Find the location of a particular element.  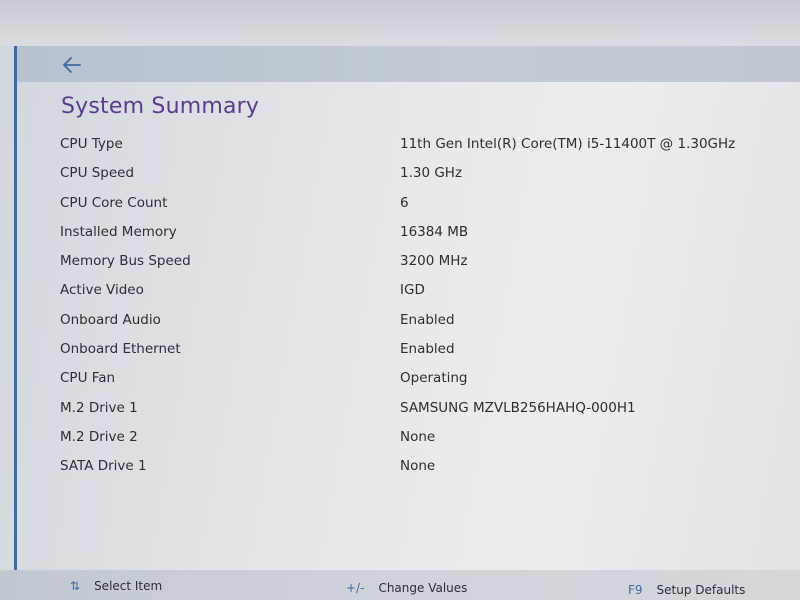

plus-minus-key: +/- is located at coordinates (355, 588).